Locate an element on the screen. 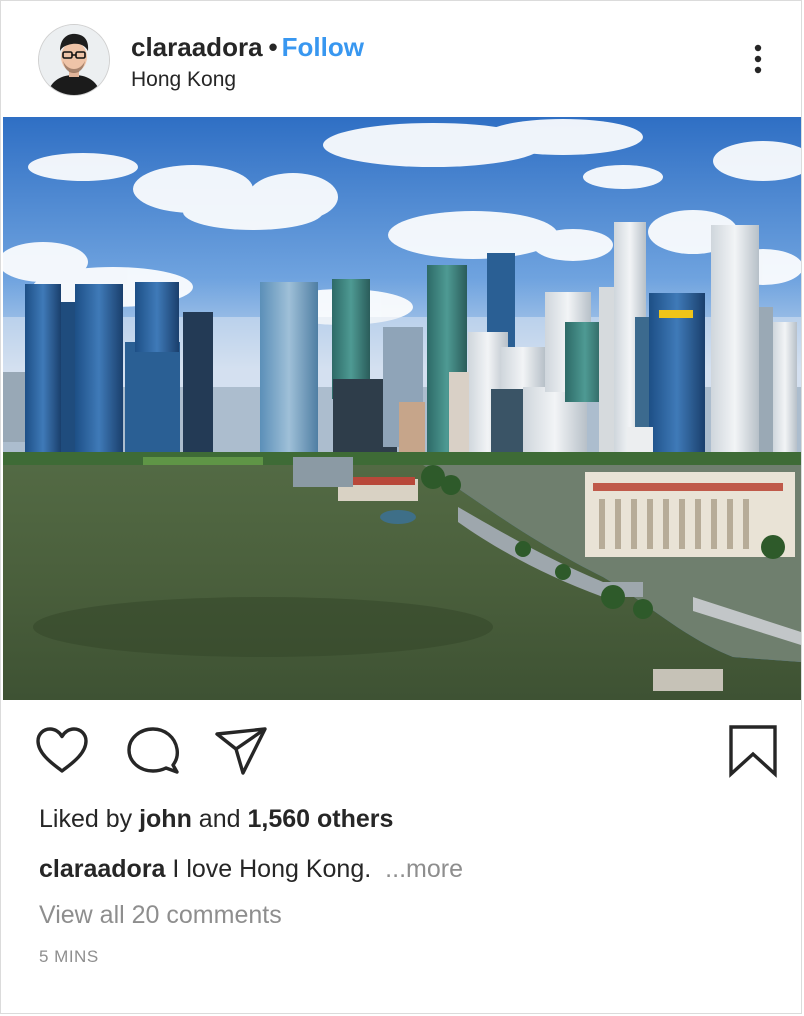 The image size is (804, 1016). bookmark-icon is located at coordinates (753, 751).